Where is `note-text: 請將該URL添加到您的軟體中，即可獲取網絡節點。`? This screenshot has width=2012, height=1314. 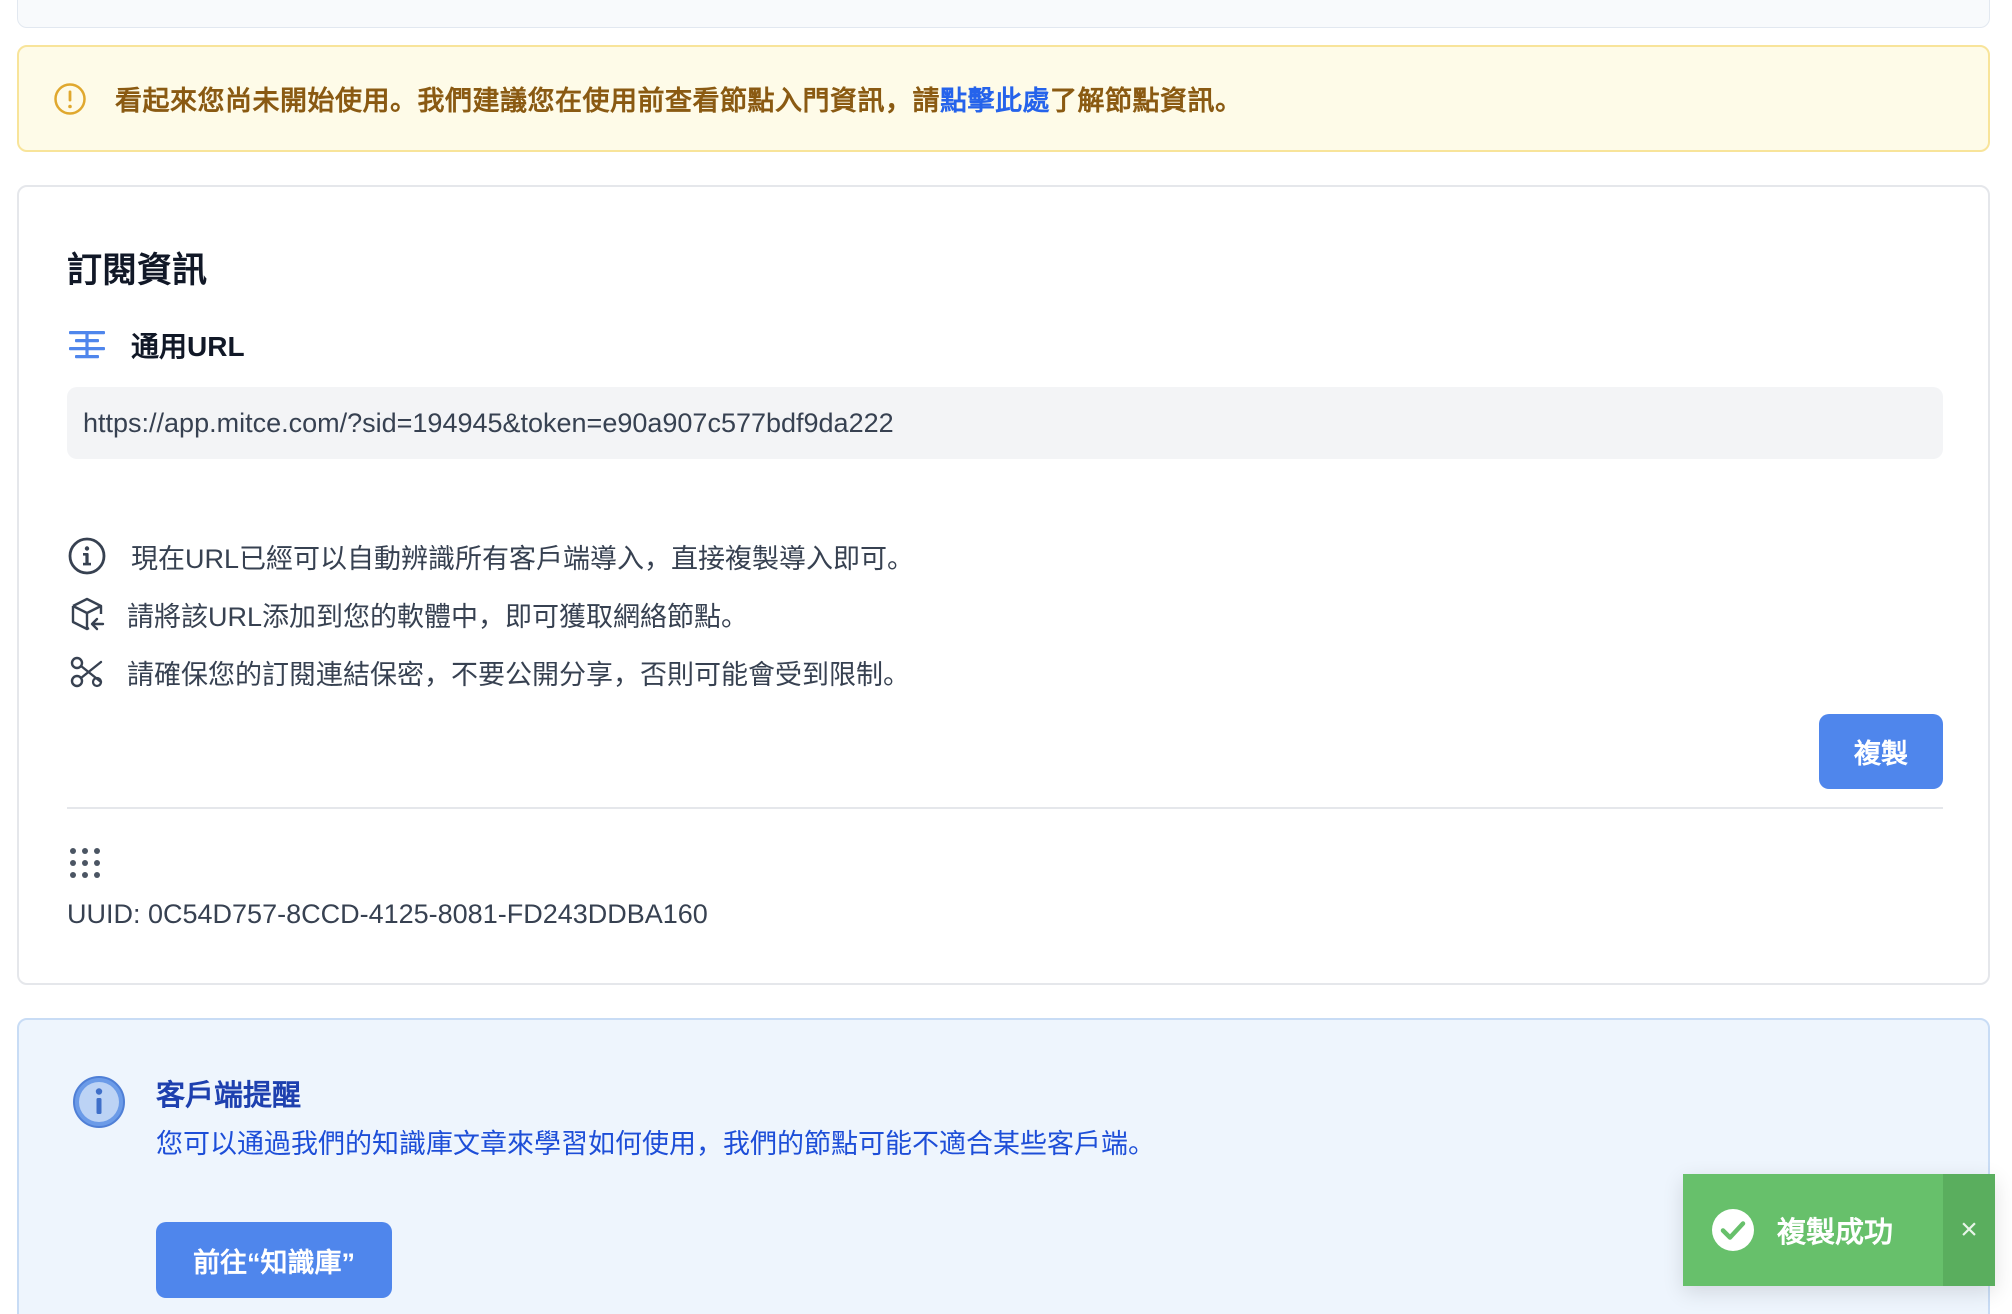
note-text: 請將該URL添加到您的軟體中，即可獲取網絡節點。 is located at coordinates (438, 616).